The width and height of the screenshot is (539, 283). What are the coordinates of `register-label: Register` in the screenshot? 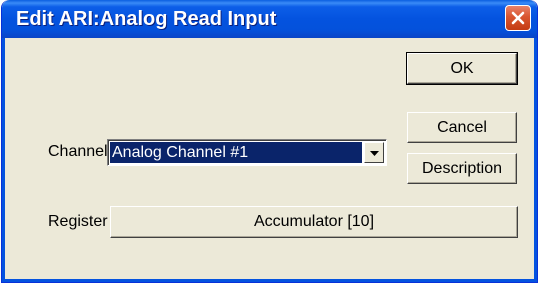 It's located at (78, 221).